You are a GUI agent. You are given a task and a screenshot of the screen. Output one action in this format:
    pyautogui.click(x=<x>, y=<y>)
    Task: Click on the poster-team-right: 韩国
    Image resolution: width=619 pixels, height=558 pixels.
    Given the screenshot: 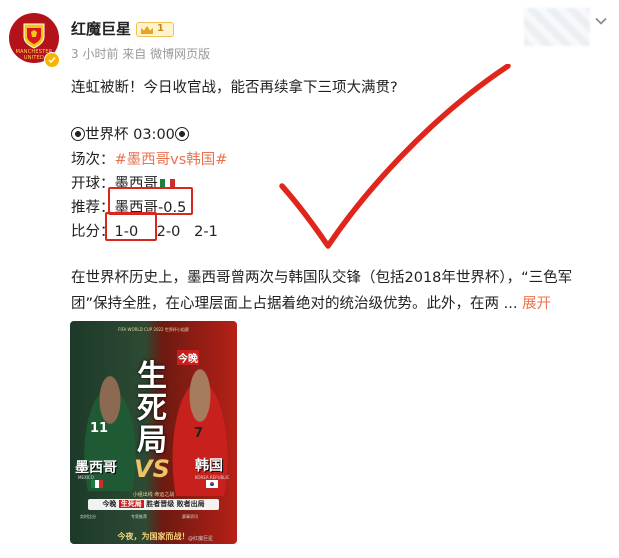 What is the action you would take?
    pyautogui.click(x=209, y=466)
    